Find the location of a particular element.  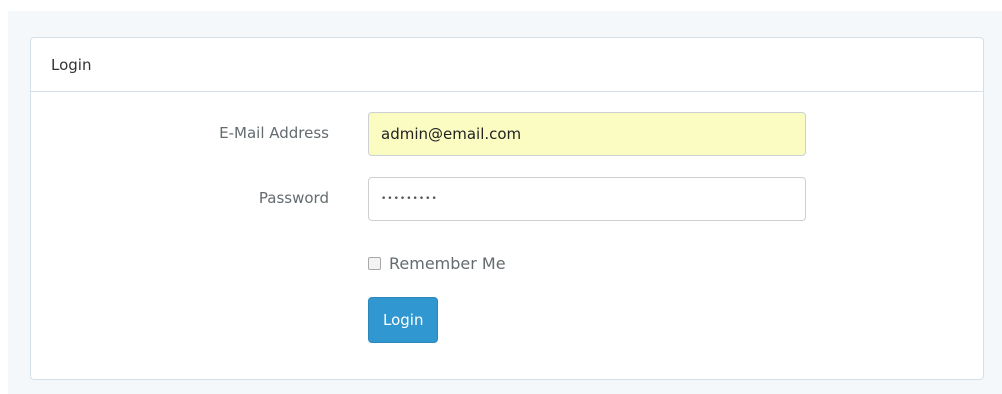

password-label: Password is located at coordinates (293, 198).